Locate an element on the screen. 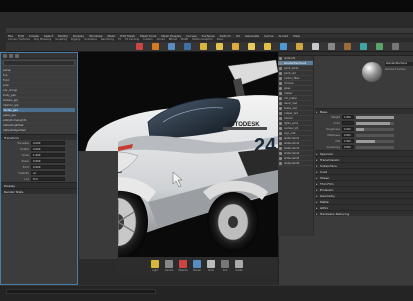  attr-field: Full is located at coordinates (48, 179).